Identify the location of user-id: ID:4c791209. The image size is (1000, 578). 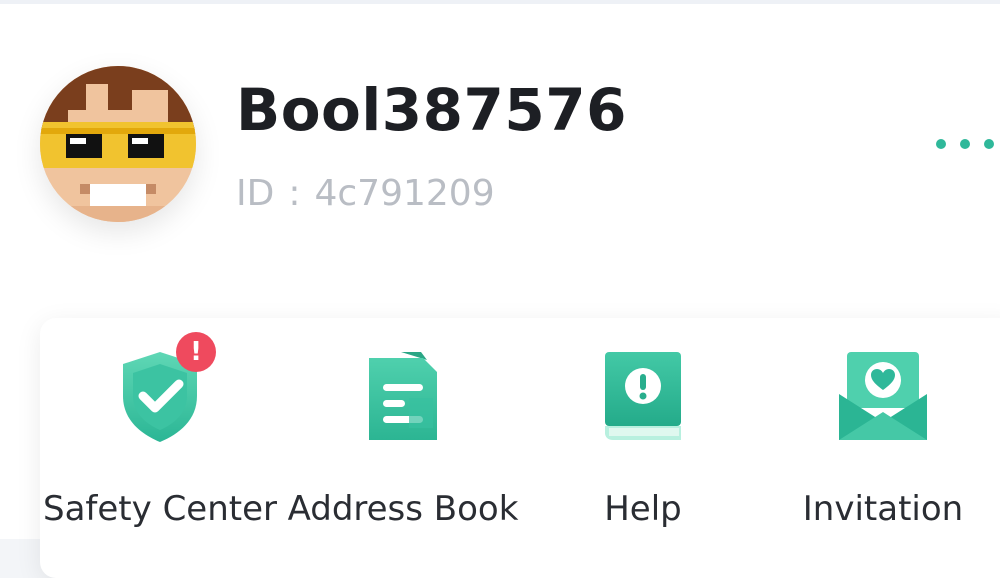
(365, 194).